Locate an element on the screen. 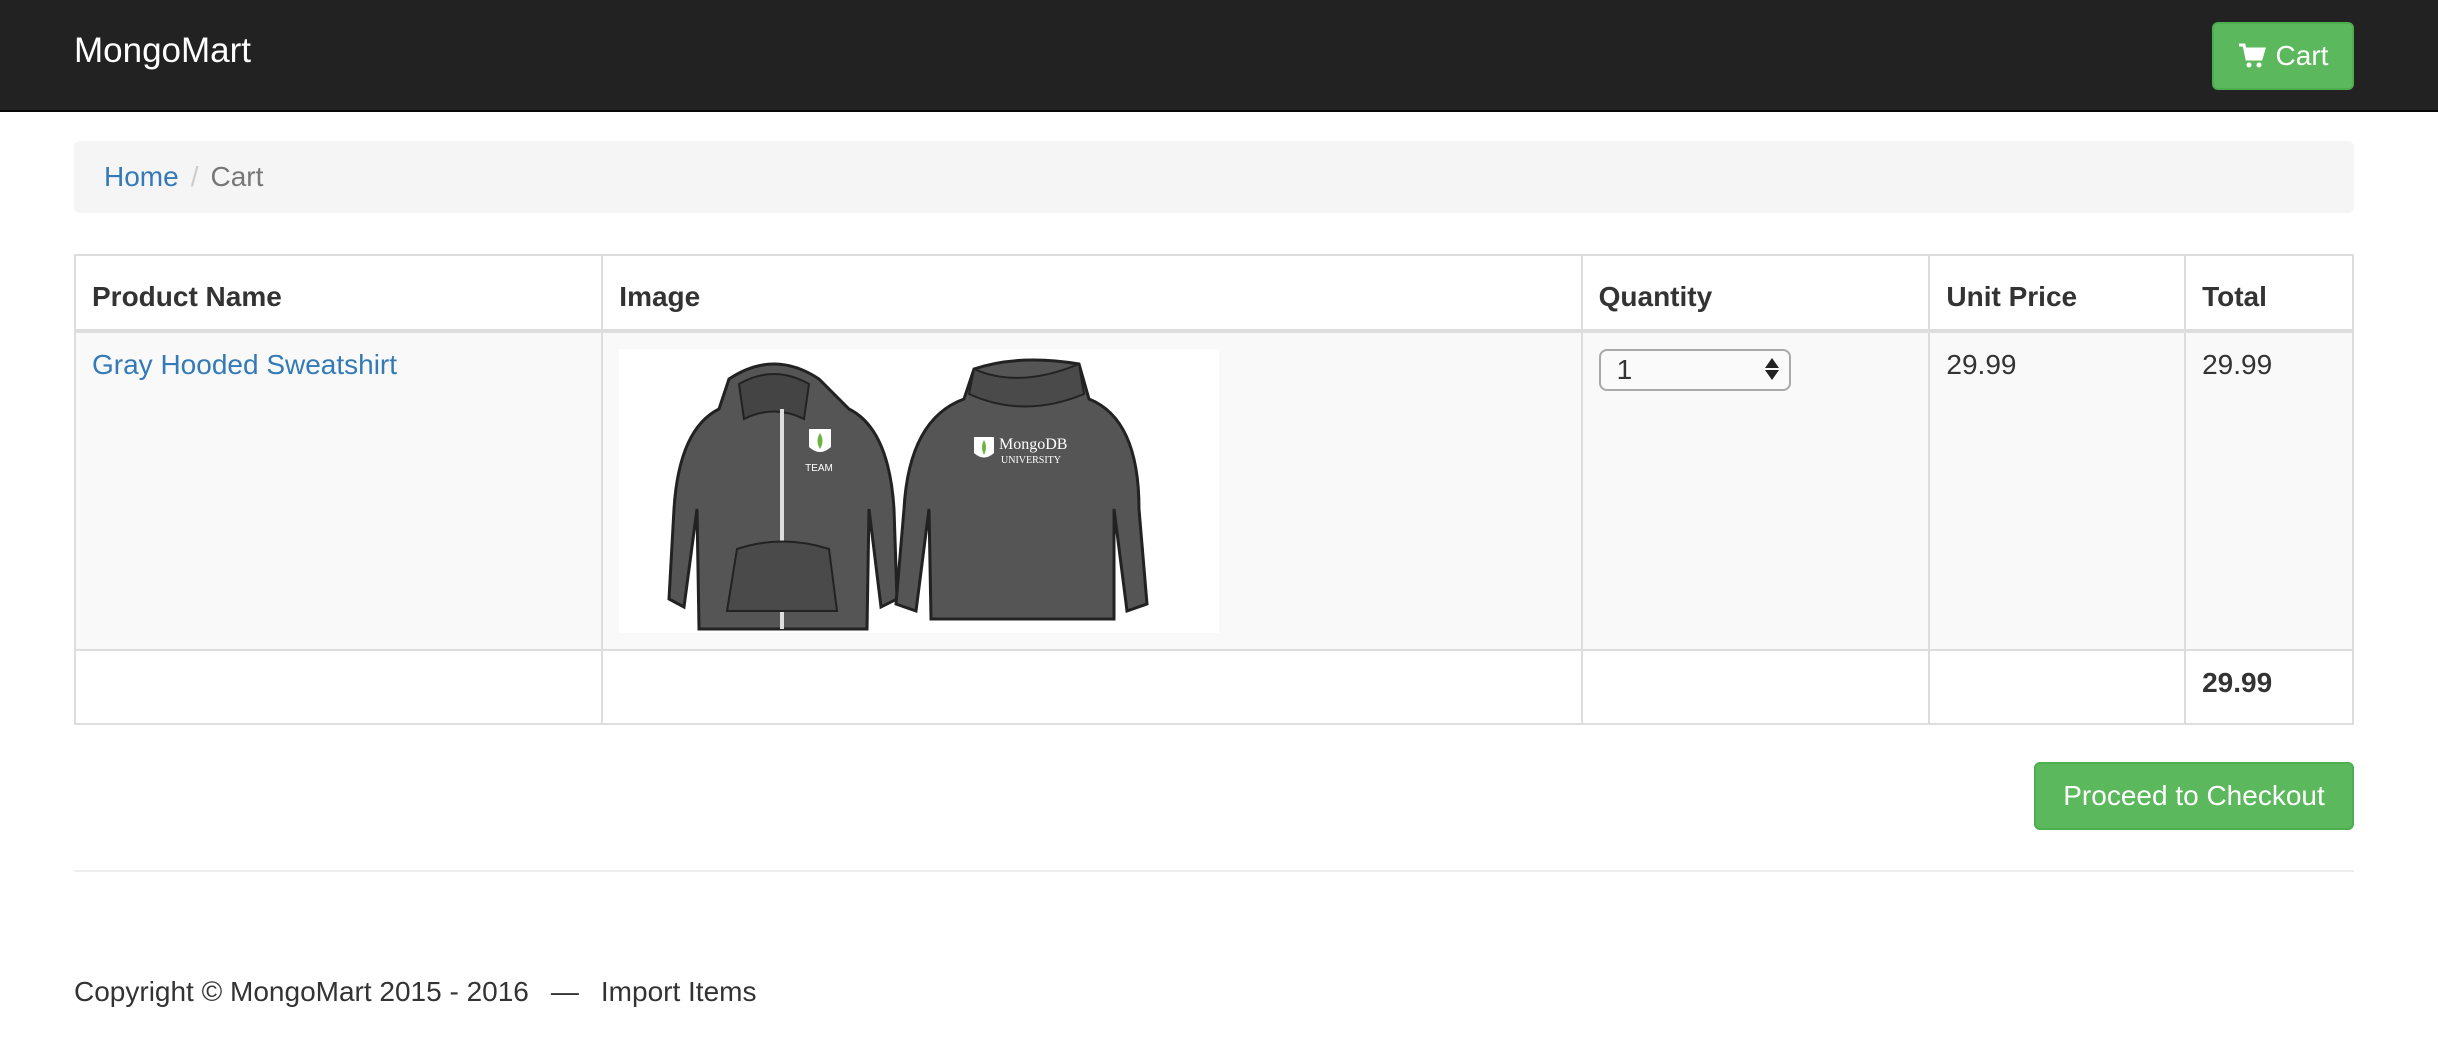 This screenshot has height=1062, width=2438. proceed-to-checkout-button: Proceed to Checkout is located at coordinates (2194, 796).